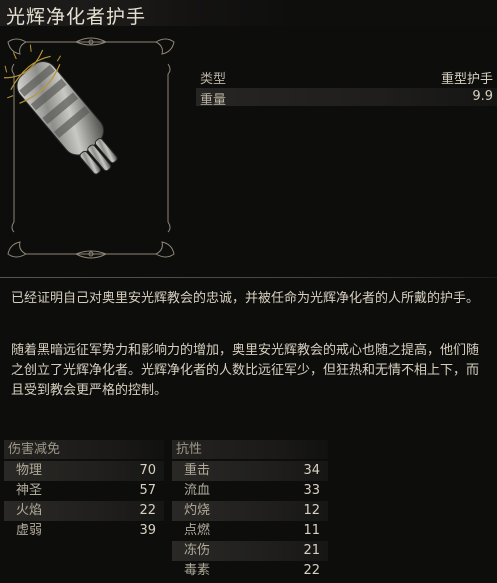  I want to click on item-weight-row: 重量 9.9, so click(346, 98).